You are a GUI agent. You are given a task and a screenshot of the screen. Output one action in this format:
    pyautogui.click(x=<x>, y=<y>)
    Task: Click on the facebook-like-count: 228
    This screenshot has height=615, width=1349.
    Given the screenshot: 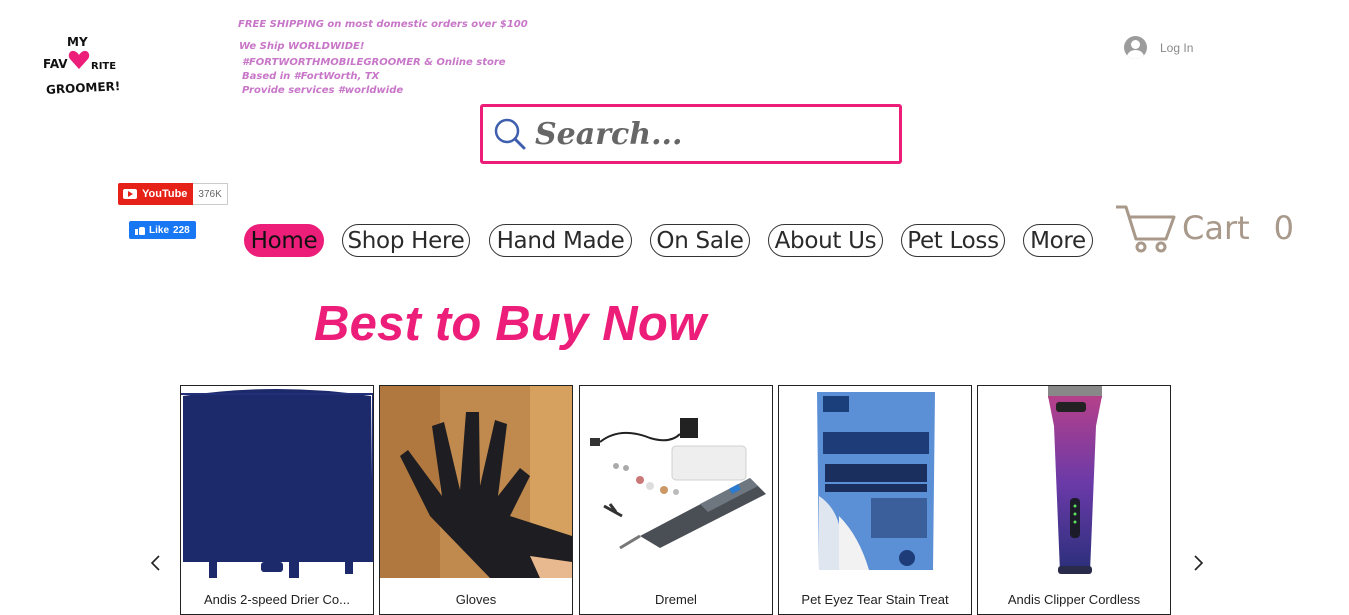 What is the action you would take?
    pyautogui.click(x=181, y=230)
    